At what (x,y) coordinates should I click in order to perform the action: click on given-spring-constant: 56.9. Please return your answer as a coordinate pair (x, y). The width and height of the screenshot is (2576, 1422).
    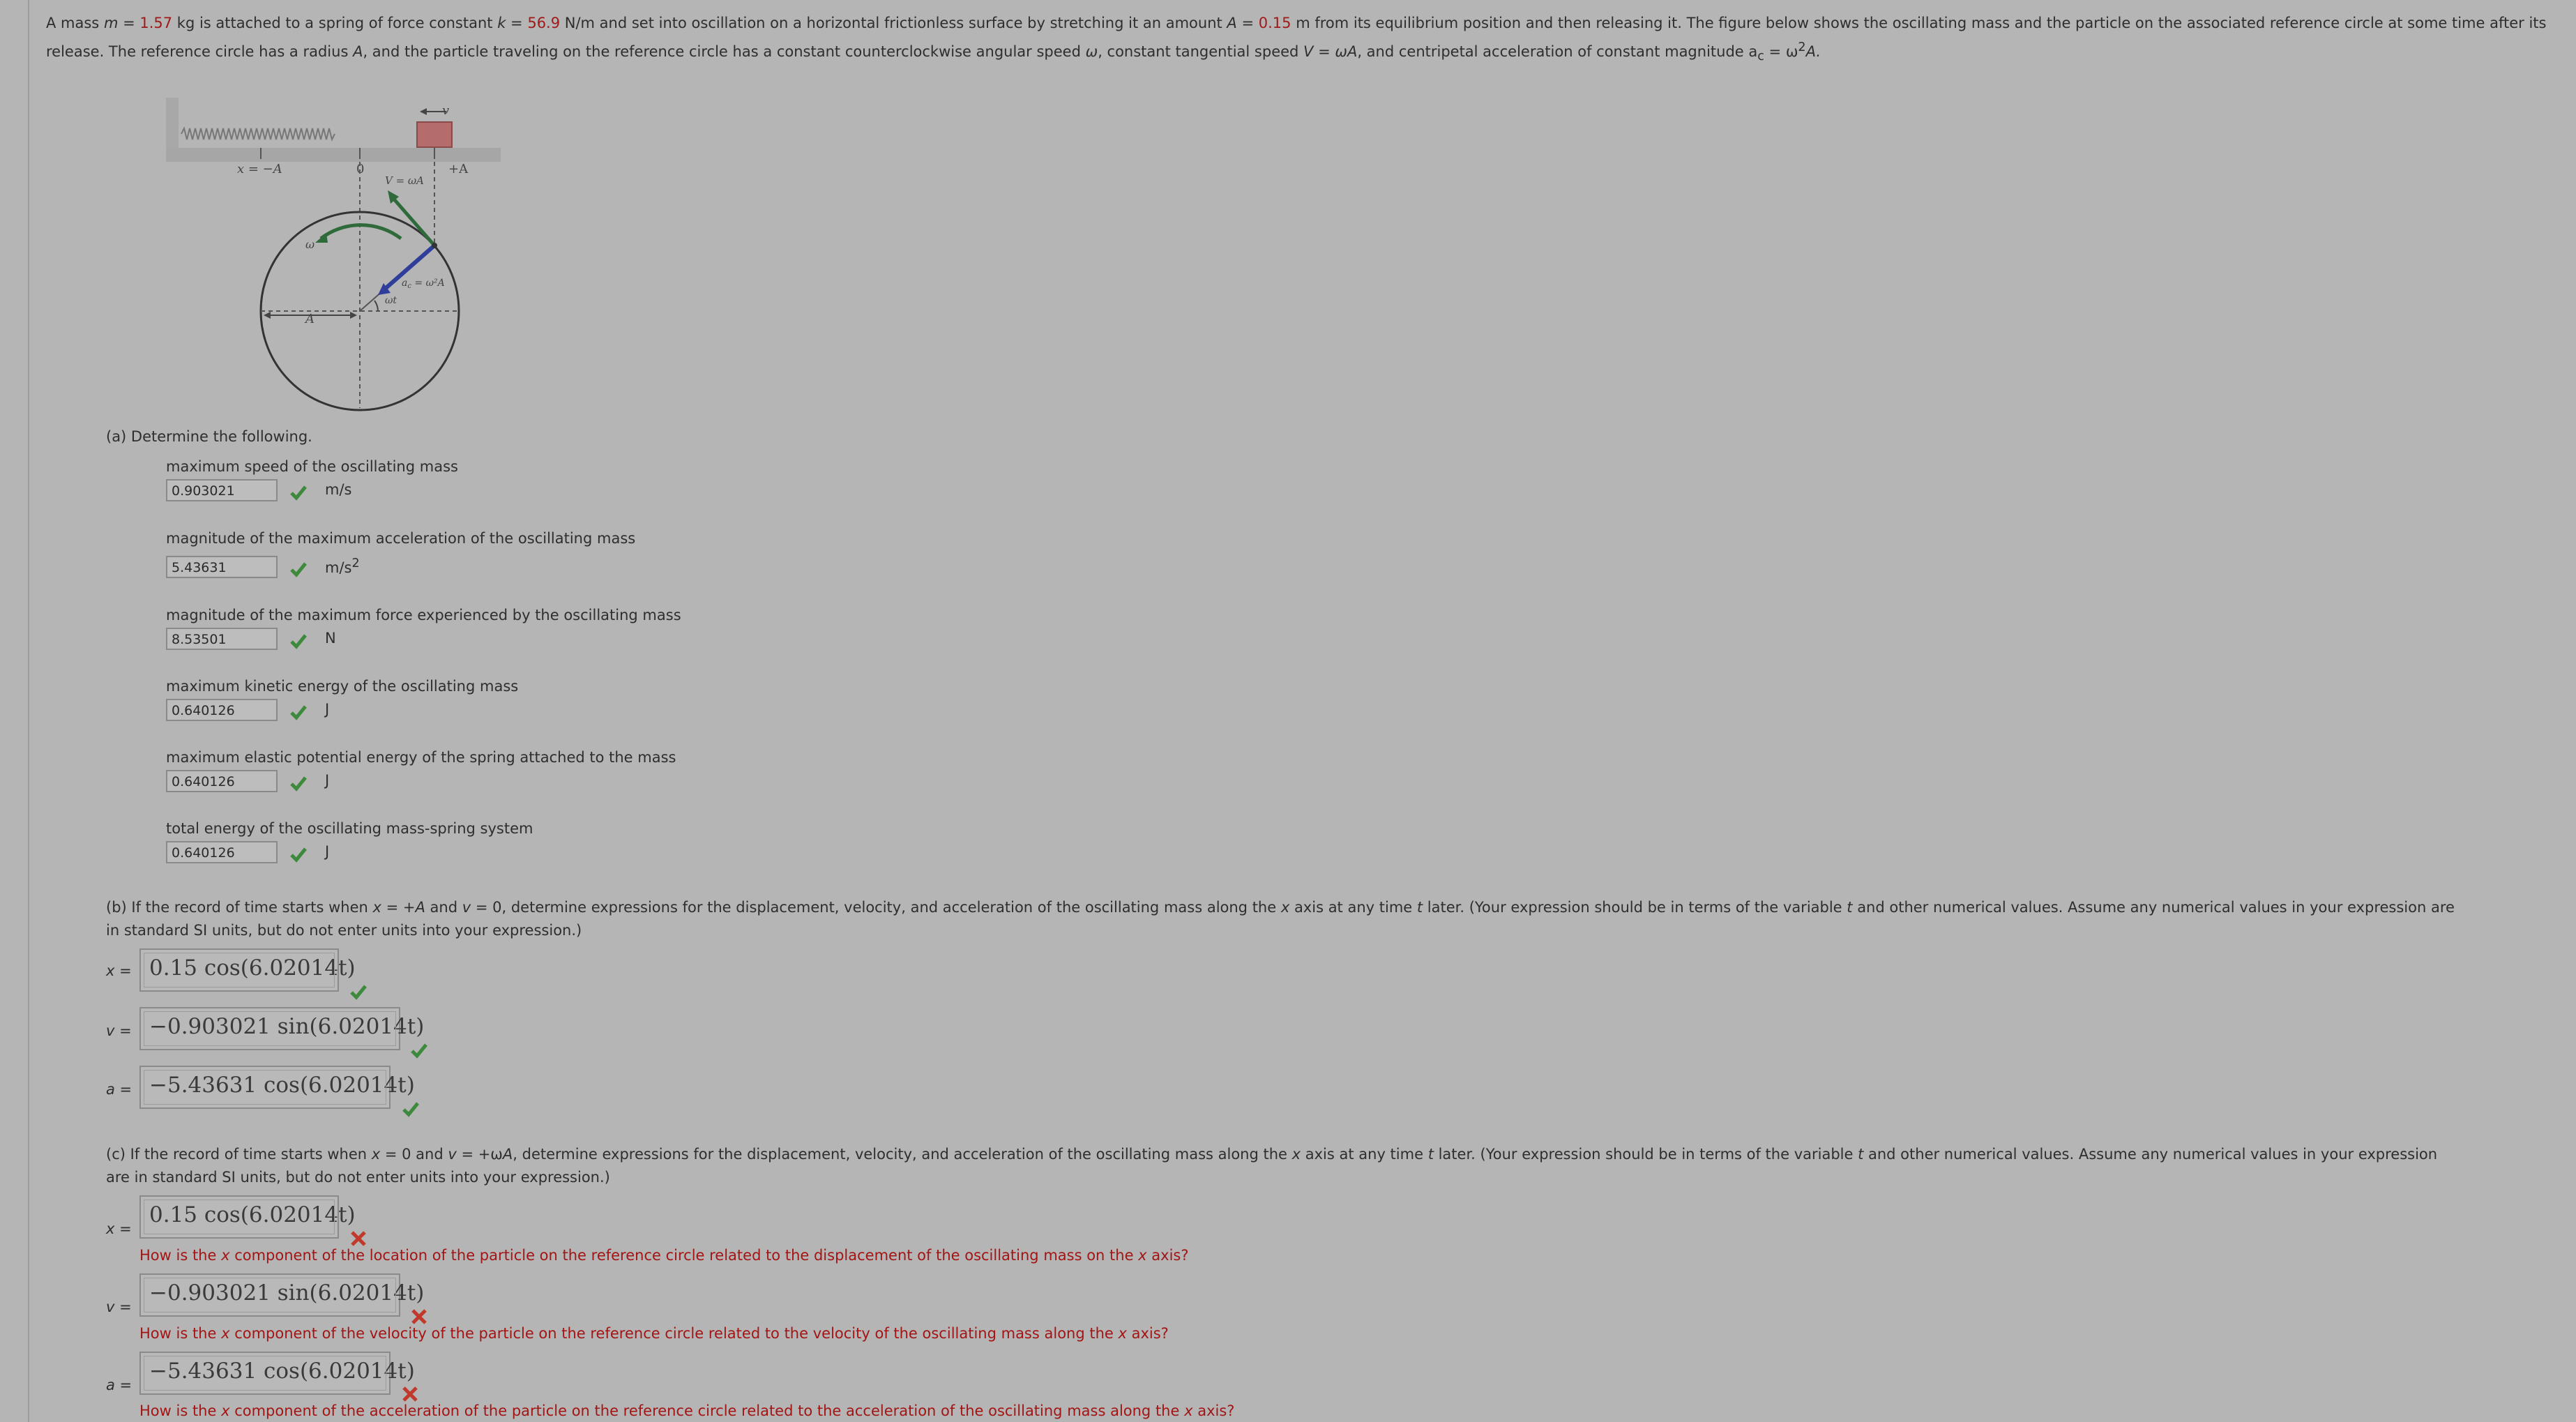
    Looking at the image, I should click on (544, 23).